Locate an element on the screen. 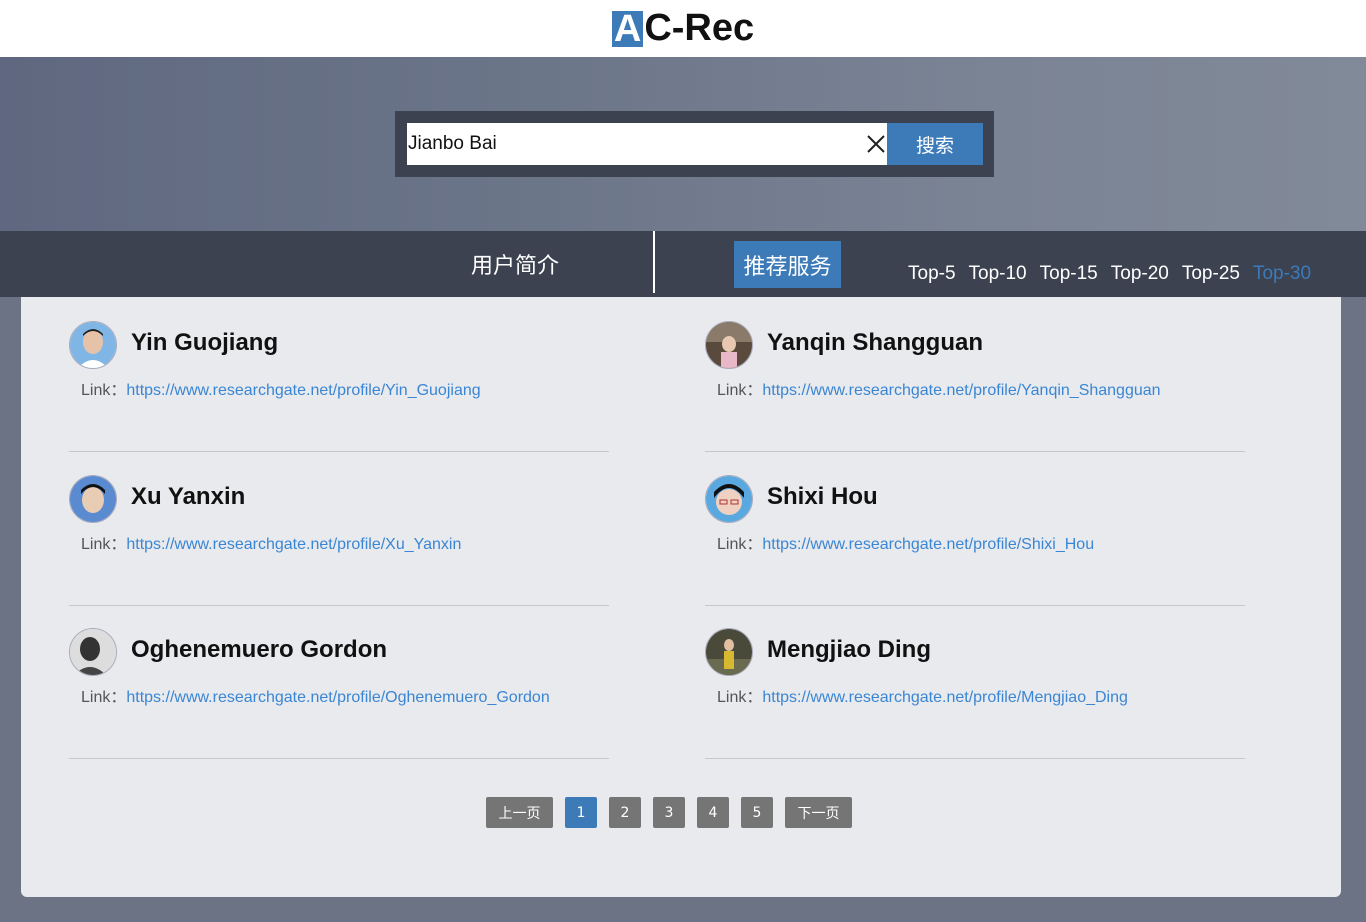 The width and height of the screenshot is (1366, 922). page-2-button: 2 is located at coordinates (625, 812).